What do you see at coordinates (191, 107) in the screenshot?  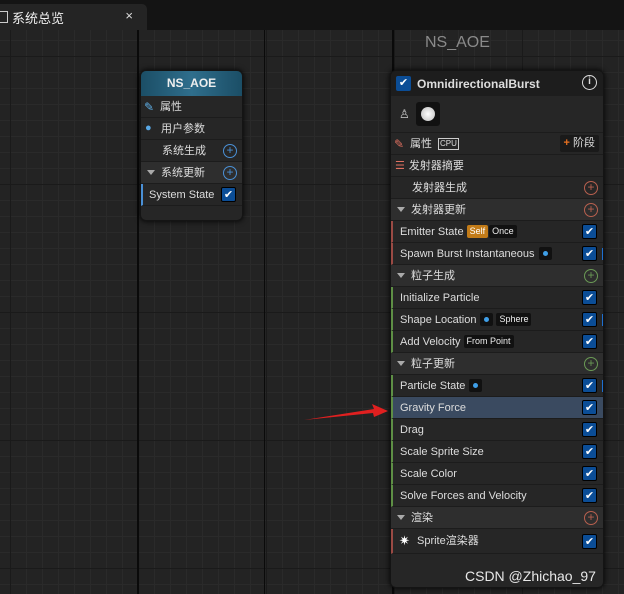 I see `properties-row: ✎ 属性` at bounding box center [191, 107].